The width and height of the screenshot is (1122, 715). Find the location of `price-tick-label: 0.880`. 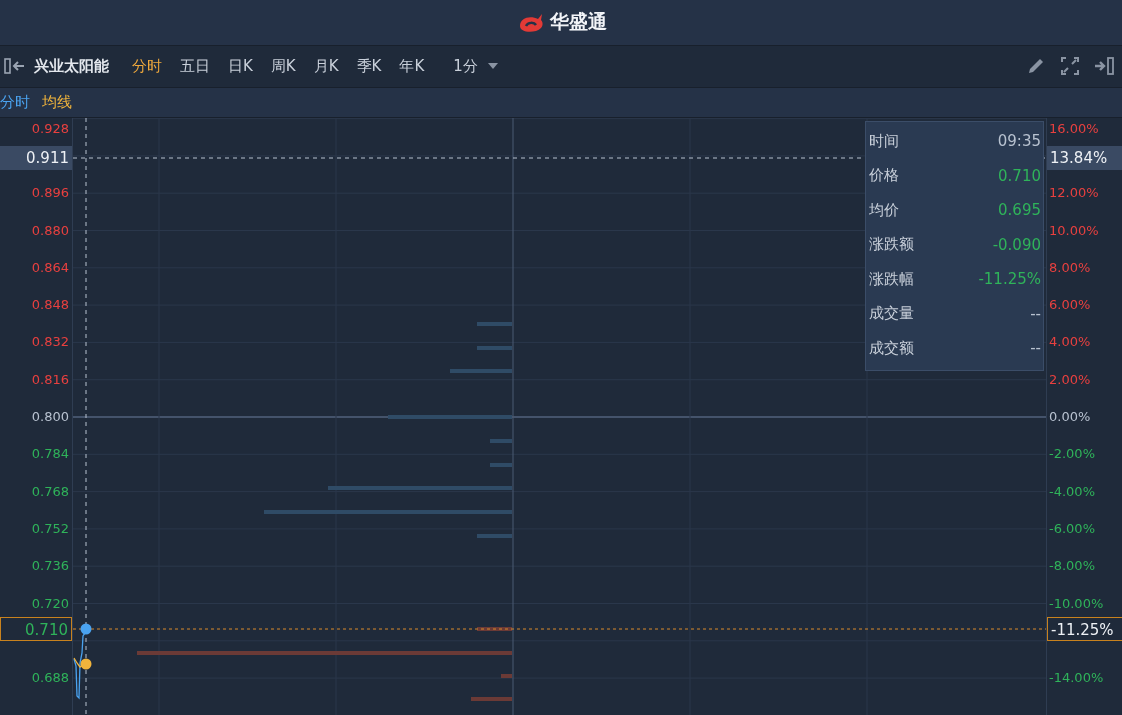

price-tick-label: 0.880 is located at coordinates (50, 230).